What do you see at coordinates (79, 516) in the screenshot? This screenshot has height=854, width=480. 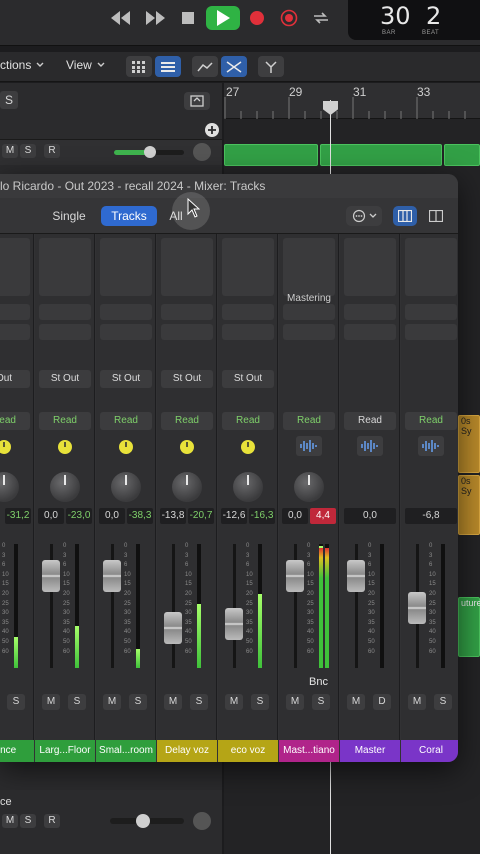 I see `peak-value: -23,0` at bounding box center [79, 516].